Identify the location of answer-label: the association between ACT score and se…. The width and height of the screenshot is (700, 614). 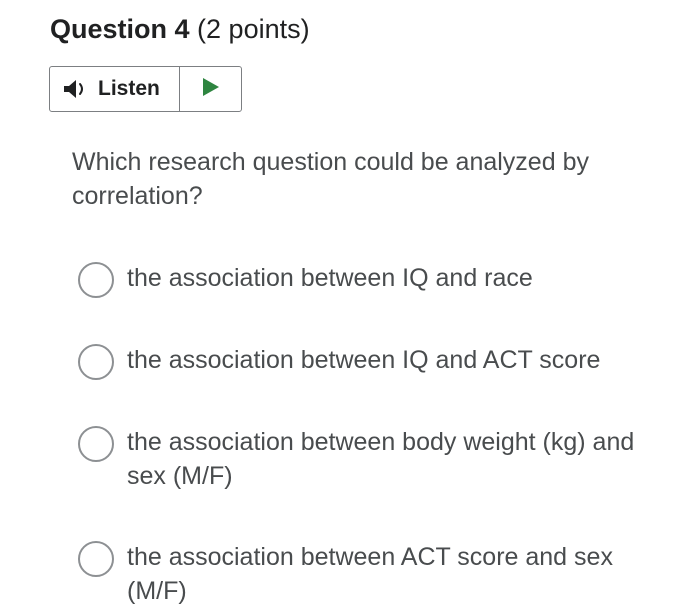
(370, 574).